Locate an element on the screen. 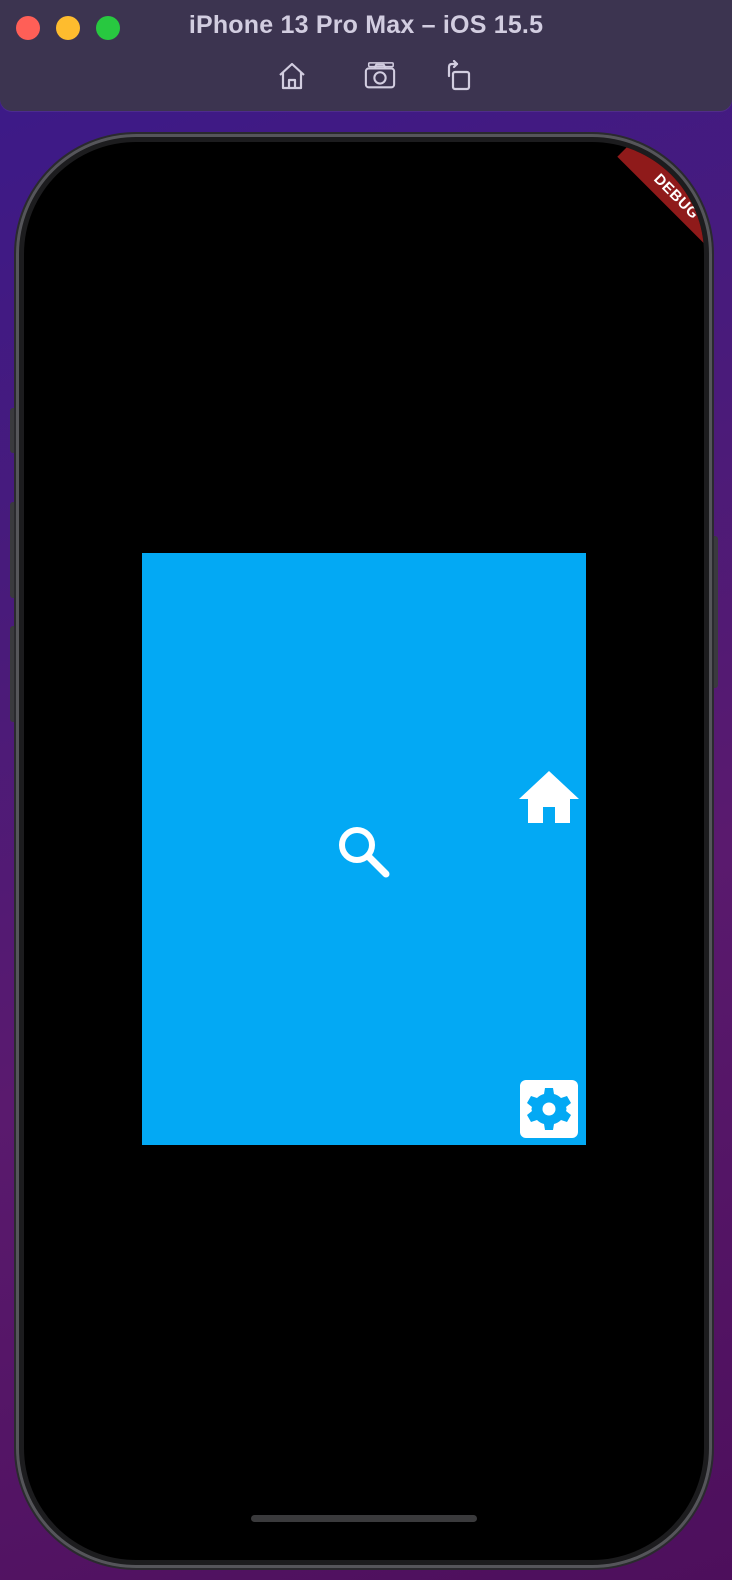 The height and width of the screenshot is (1580, 732). search-icon is located at coordinates (364, 852).